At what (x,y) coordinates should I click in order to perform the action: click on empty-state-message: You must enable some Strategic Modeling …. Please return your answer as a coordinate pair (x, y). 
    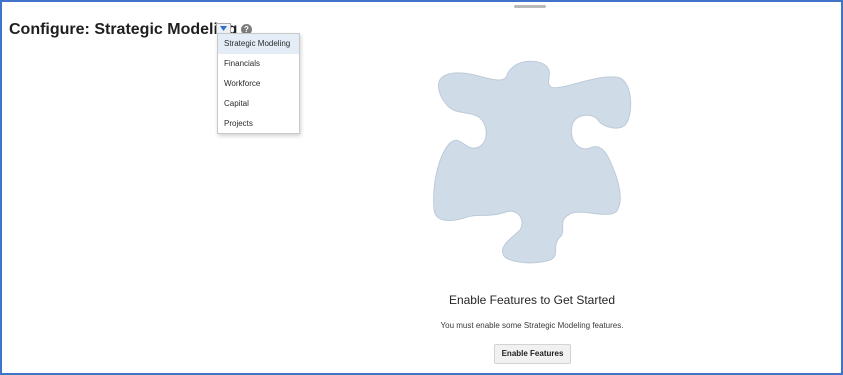
    Looking at the image, I should click on (532, 325).